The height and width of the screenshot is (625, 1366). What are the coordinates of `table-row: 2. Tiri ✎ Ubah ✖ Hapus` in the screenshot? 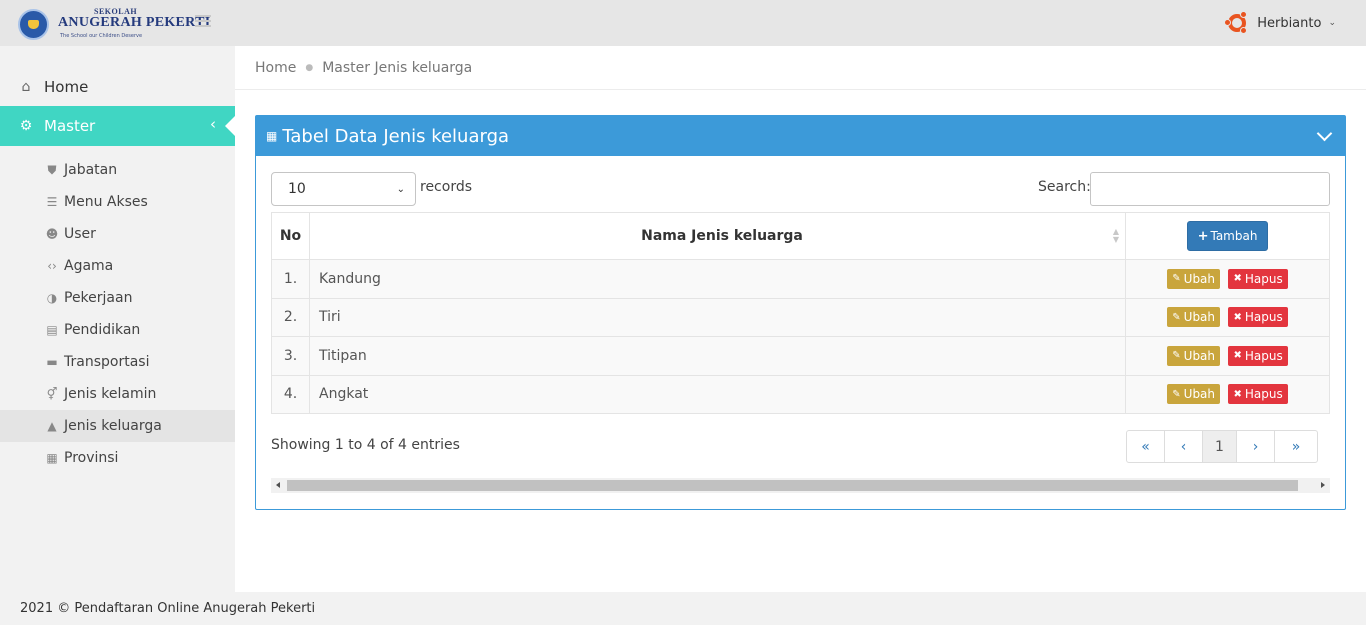 It's located at (800, 317).